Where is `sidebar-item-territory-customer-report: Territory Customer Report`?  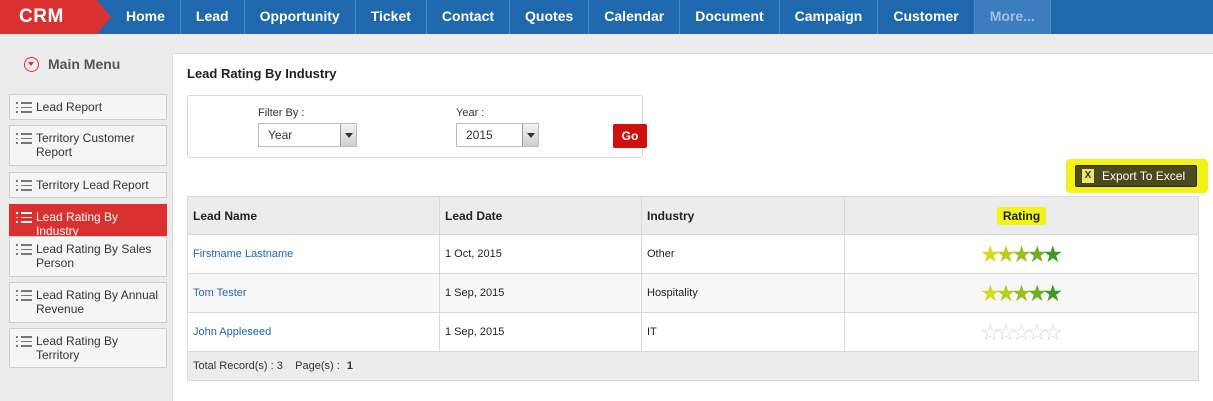
sidebar-item-territory-customer-report: Territory Customer Report is located at coordinates (88, 145).